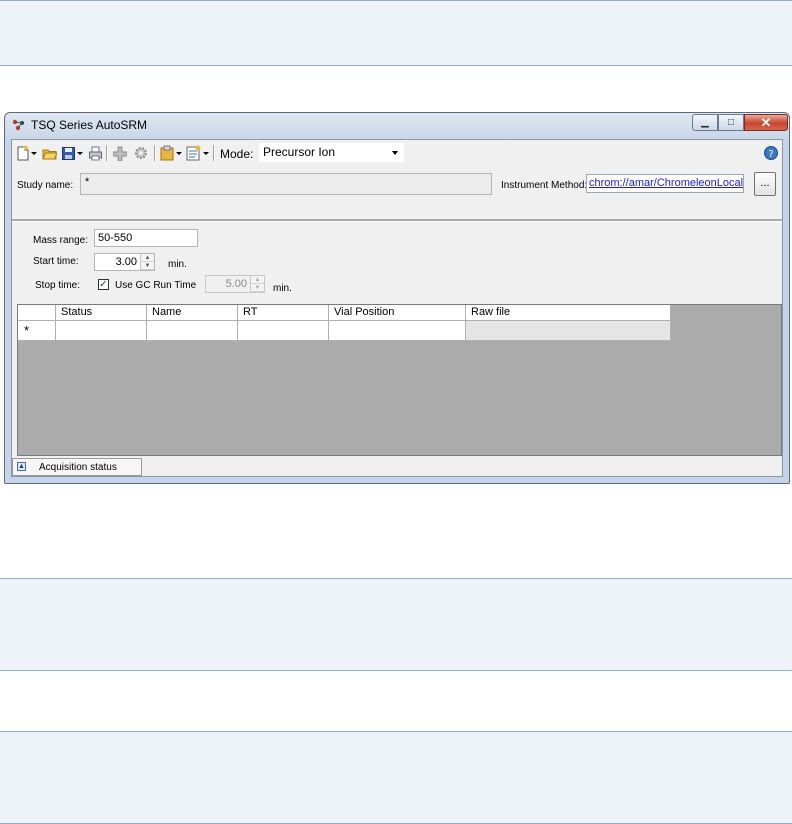 The image size is (792, 824). What do you see at coordinates (192, 331) in the screenshot?
I see `new-row-name-cell` at bounding box center [192, 331].